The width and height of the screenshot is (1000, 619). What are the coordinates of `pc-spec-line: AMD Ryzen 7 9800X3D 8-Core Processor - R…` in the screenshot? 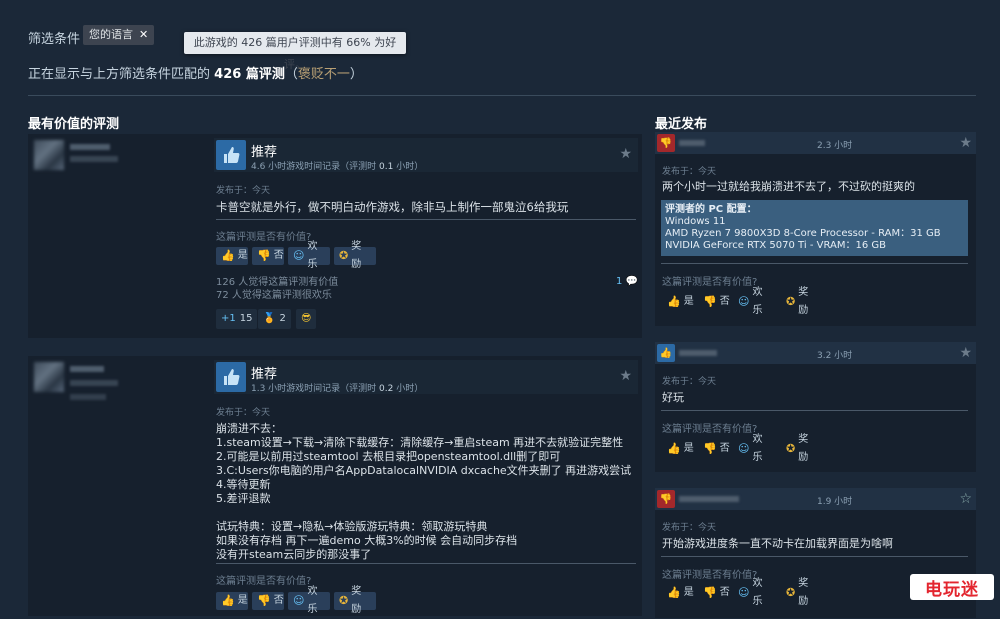 It's located at (803, 233).